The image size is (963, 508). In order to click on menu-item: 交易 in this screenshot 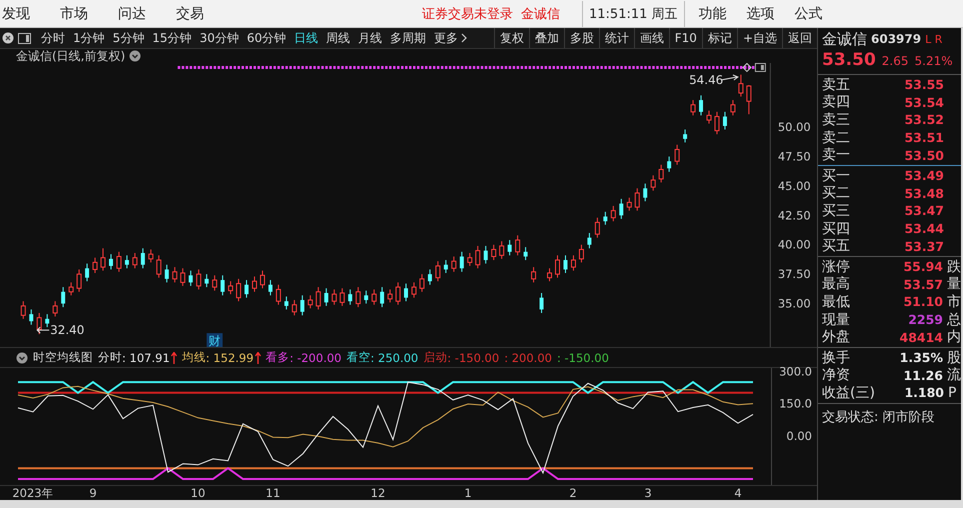, I will do `click(190, 13)`.